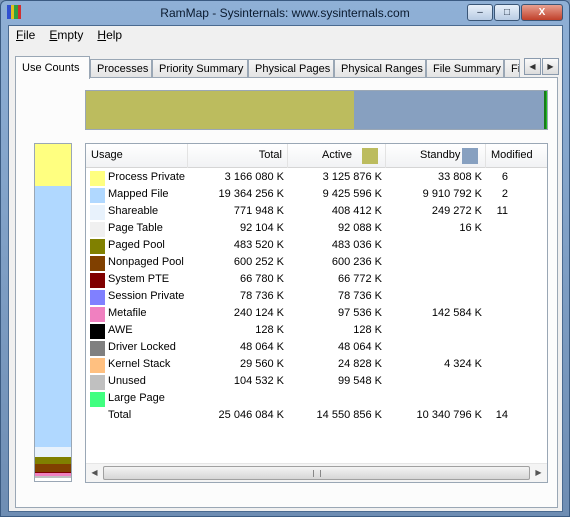 The width and height of the screenshot is (570, 517). What do you see at coordinates (456, 313) in the screenshot?
I see `standby-cell: 142 584 K` at bounding box center [456, 313].